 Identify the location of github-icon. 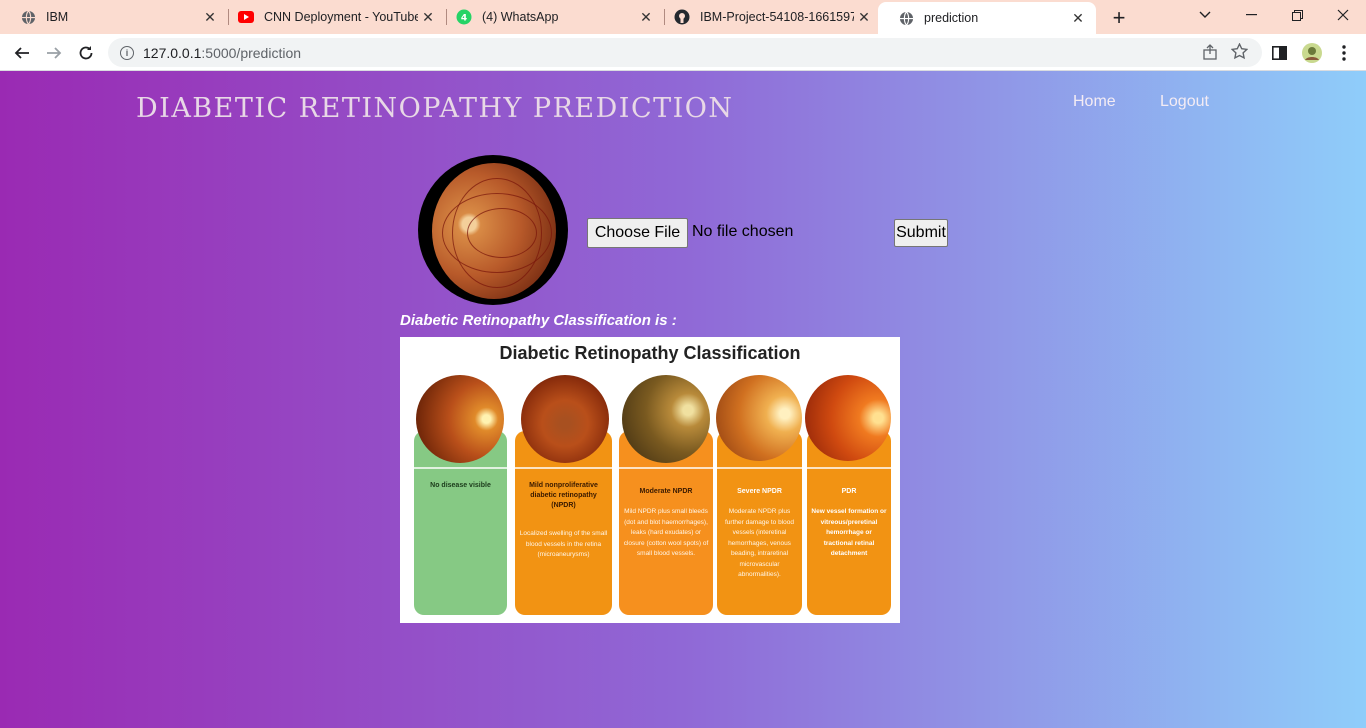
(682, 17).